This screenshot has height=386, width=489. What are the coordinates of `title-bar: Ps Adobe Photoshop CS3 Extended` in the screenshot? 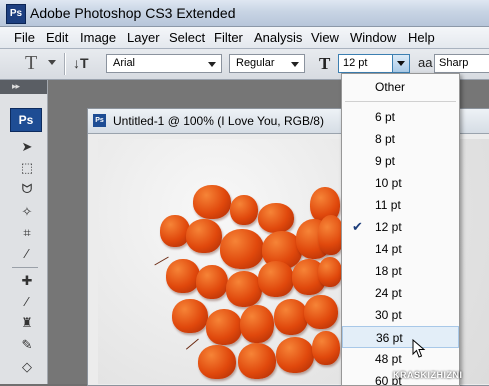 It's located at (244, 13).